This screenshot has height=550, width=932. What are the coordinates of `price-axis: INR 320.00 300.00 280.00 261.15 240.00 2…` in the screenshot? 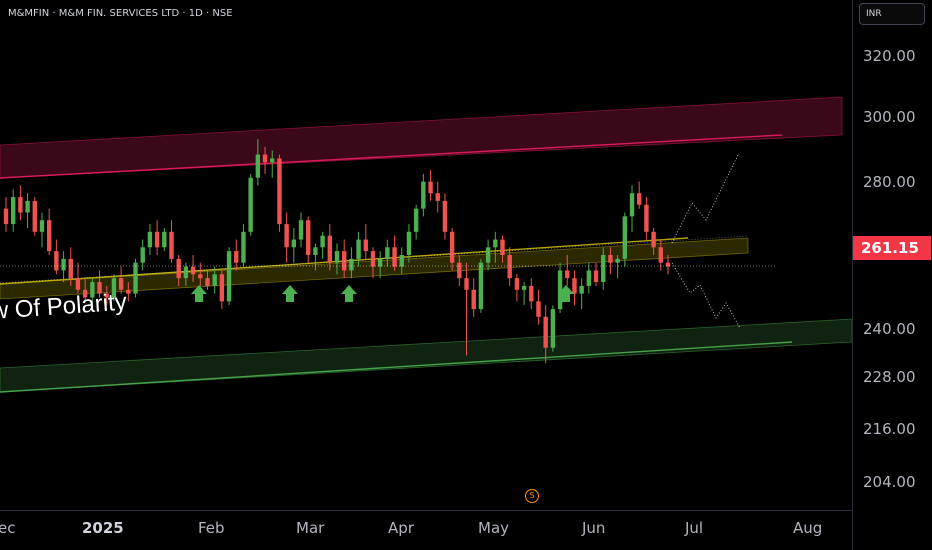 It's located at (892, 275).